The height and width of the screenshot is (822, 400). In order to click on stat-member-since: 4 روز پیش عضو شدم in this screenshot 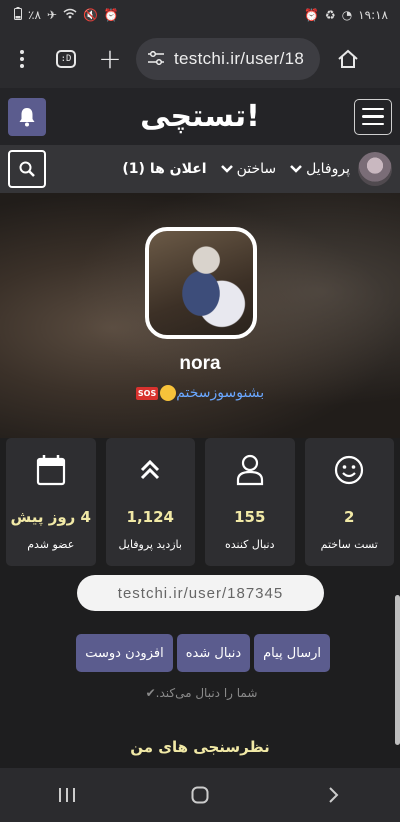, I will do `click(51, 502)`.